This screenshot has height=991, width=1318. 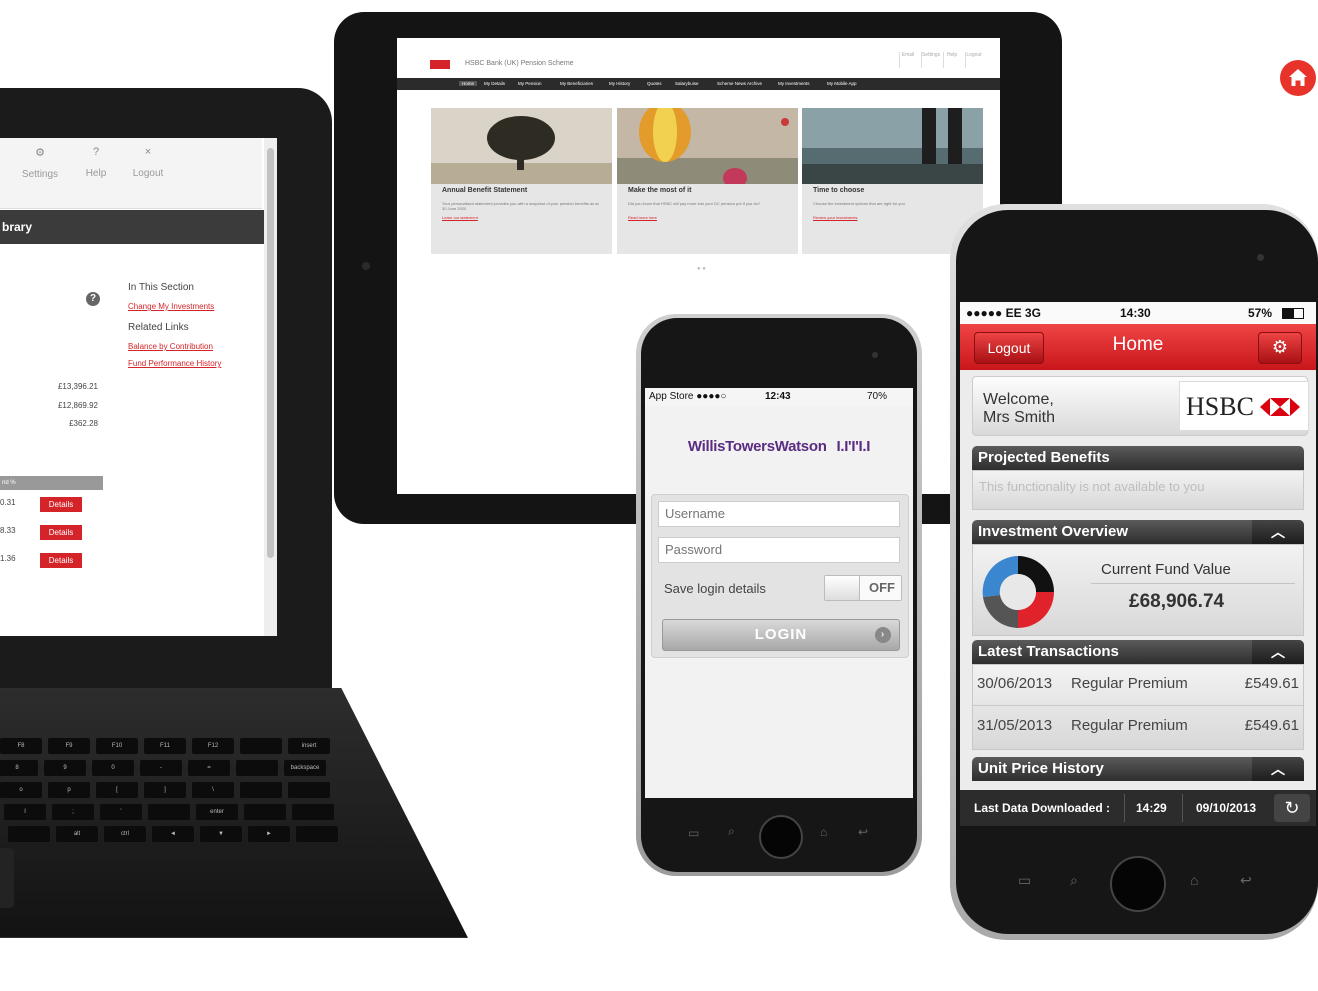 What do you see at coordinates (73, 812) in the screenshot?
I see `key: ;` at bounding box center [73, 812].